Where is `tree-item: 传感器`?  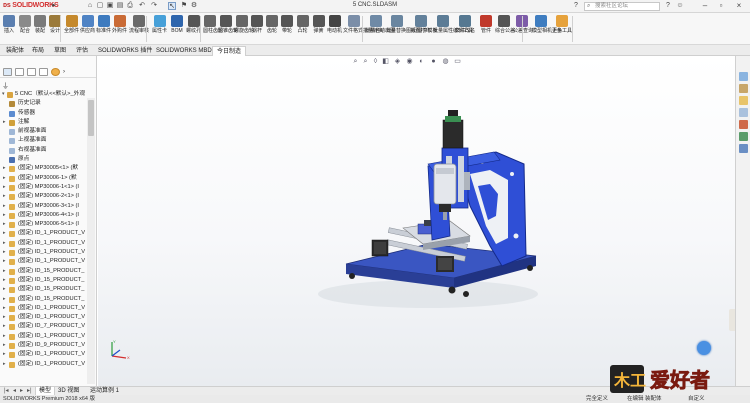
tree-item: 传感器 is located at coordinates (45, 113).